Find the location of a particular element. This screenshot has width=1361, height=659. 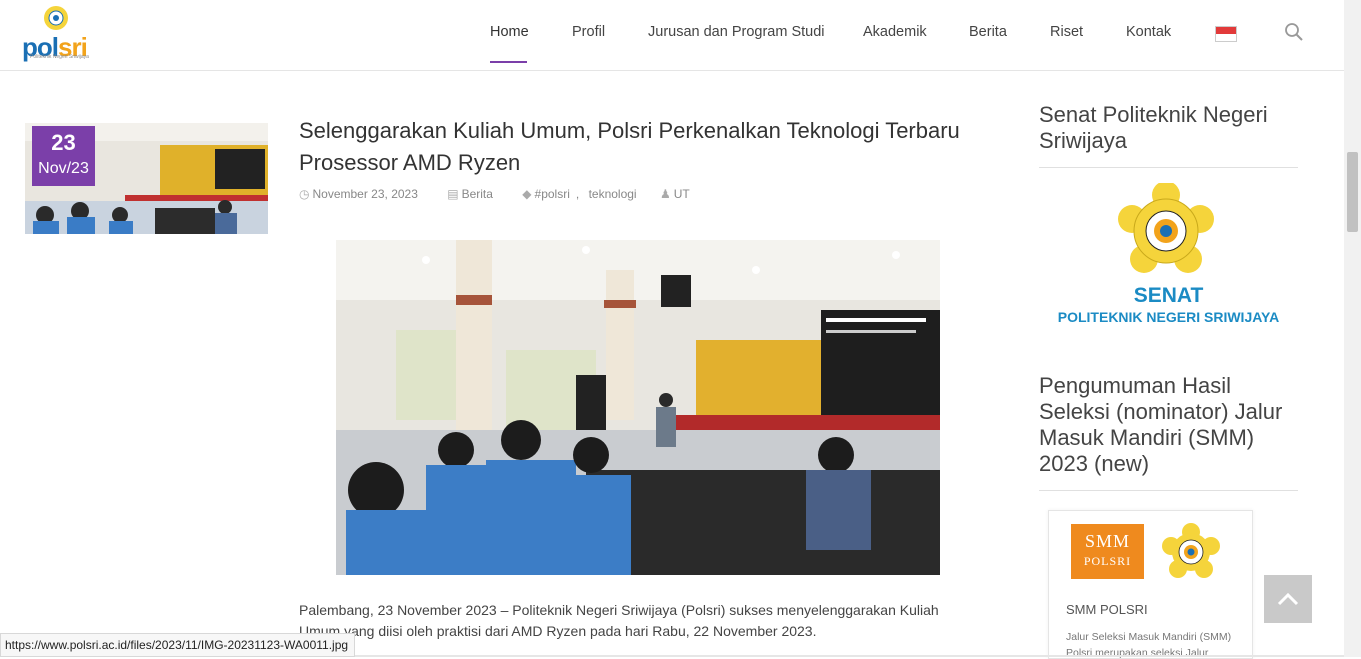

chevron-up-icon is located at coordinates (1288, 599).